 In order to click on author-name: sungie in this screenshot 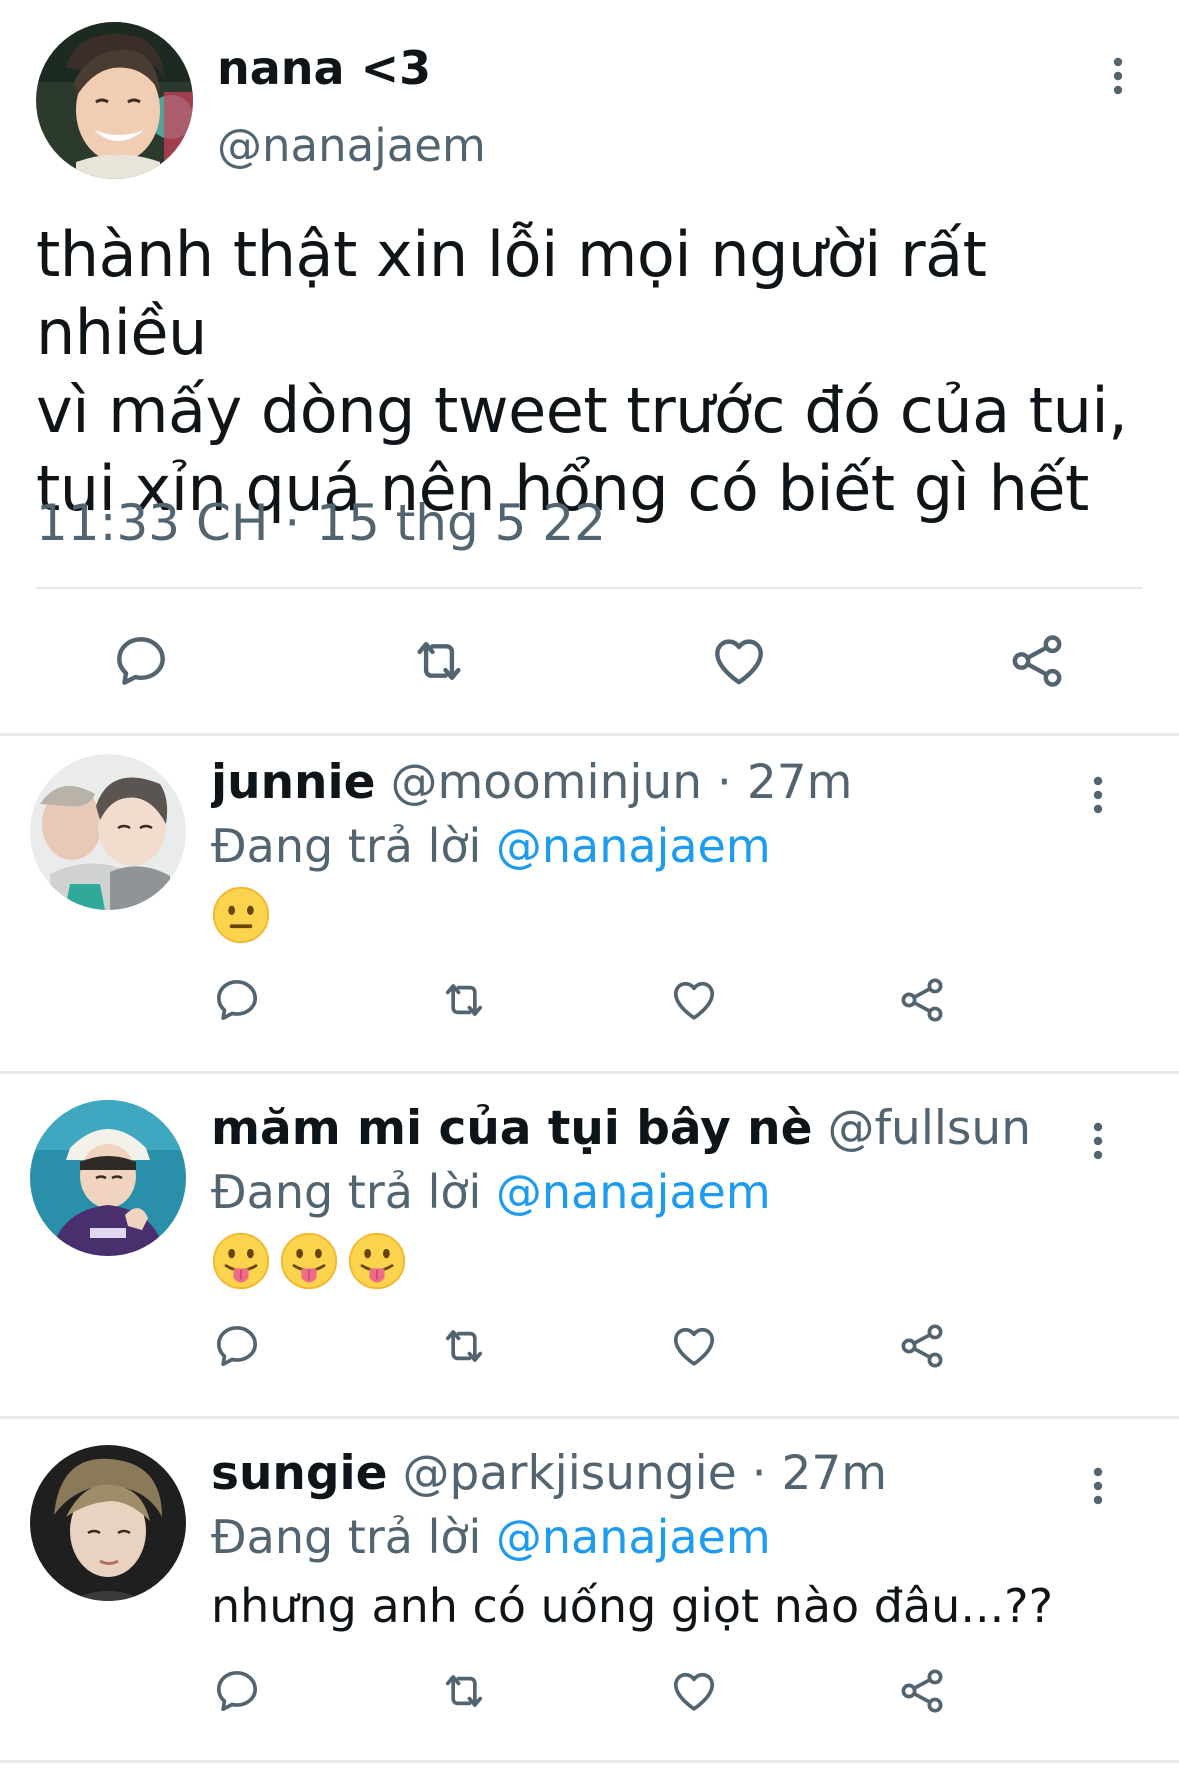, I will do `click(299, 1473)`.